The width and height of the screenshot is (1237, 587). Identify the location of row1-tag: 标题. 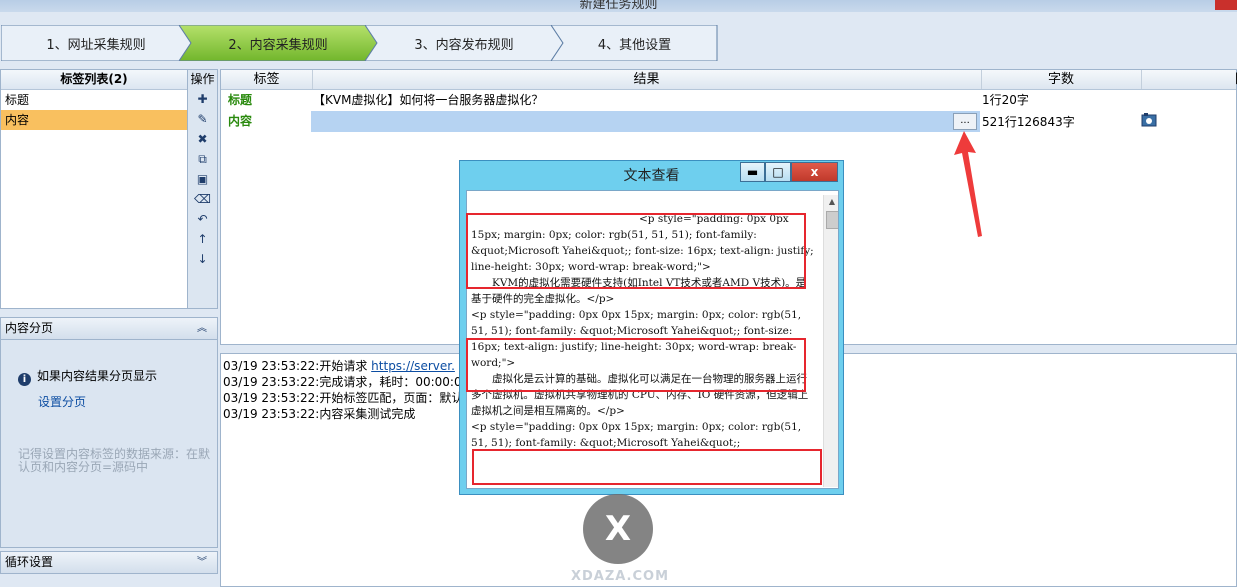
(240, 100).